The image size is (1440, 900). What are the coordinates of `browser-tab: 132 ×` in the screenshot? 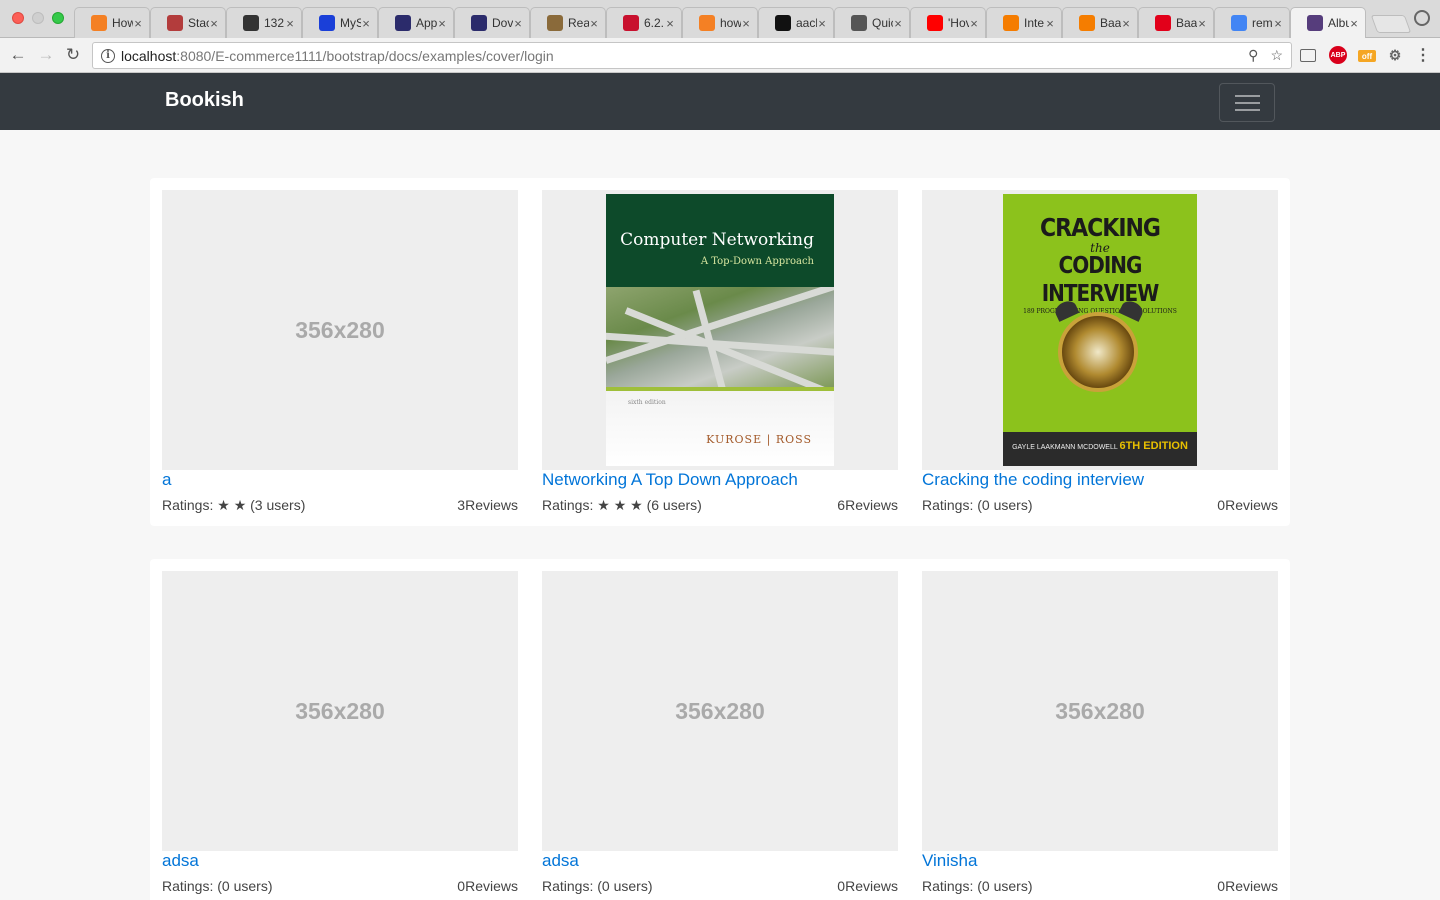 It's located at (264, 22).